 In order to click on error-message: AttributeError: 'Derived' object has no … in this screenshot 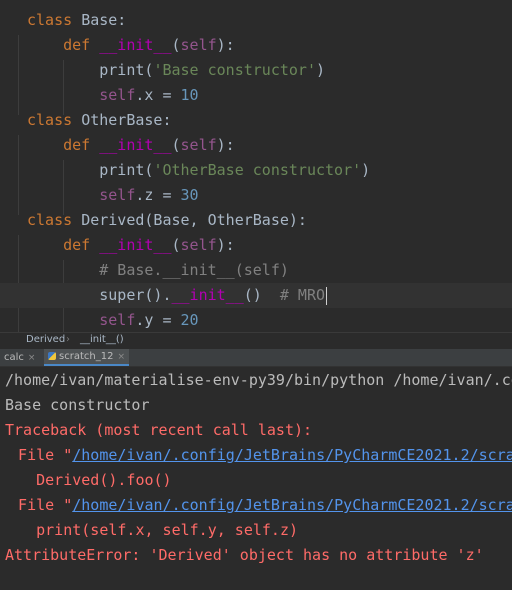, I will do `click(244, 555)`.